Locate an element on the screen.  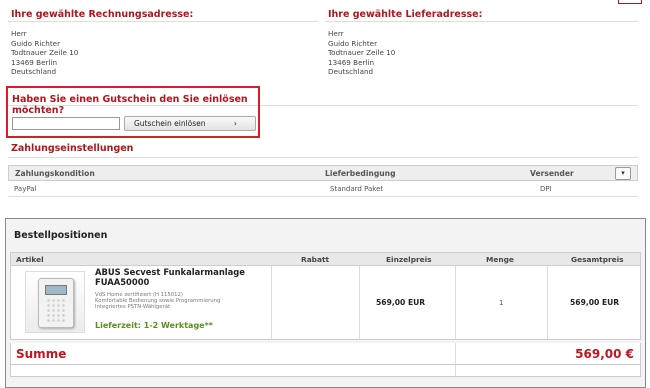
shipping-title: Ihre gewählte Lieferadresse: is located at coordinates (405, 14).